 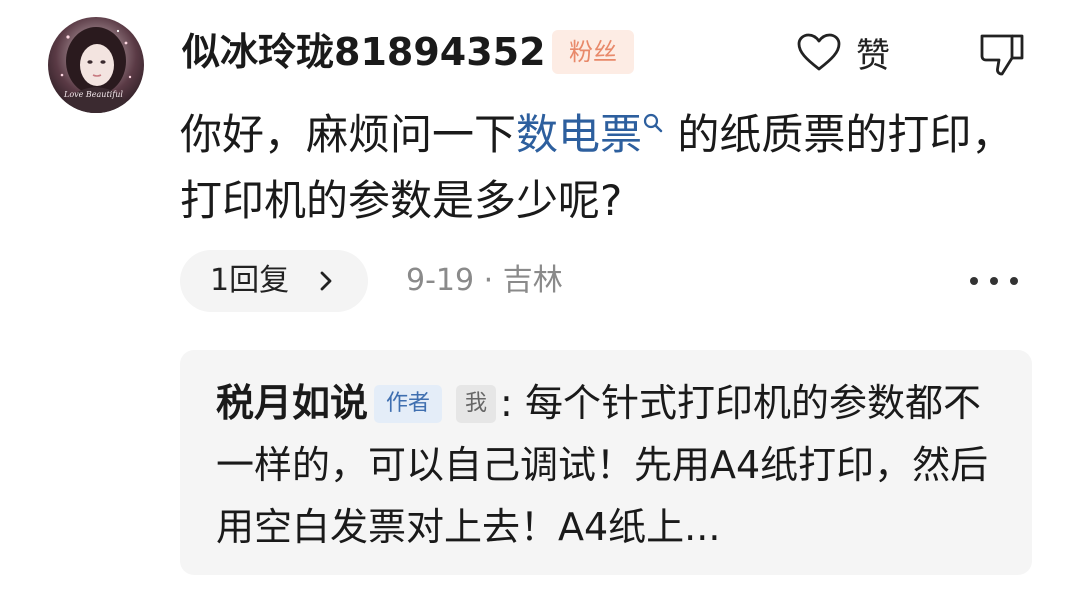 I want to click on like-button: 赞, so click(x=843, y=52).